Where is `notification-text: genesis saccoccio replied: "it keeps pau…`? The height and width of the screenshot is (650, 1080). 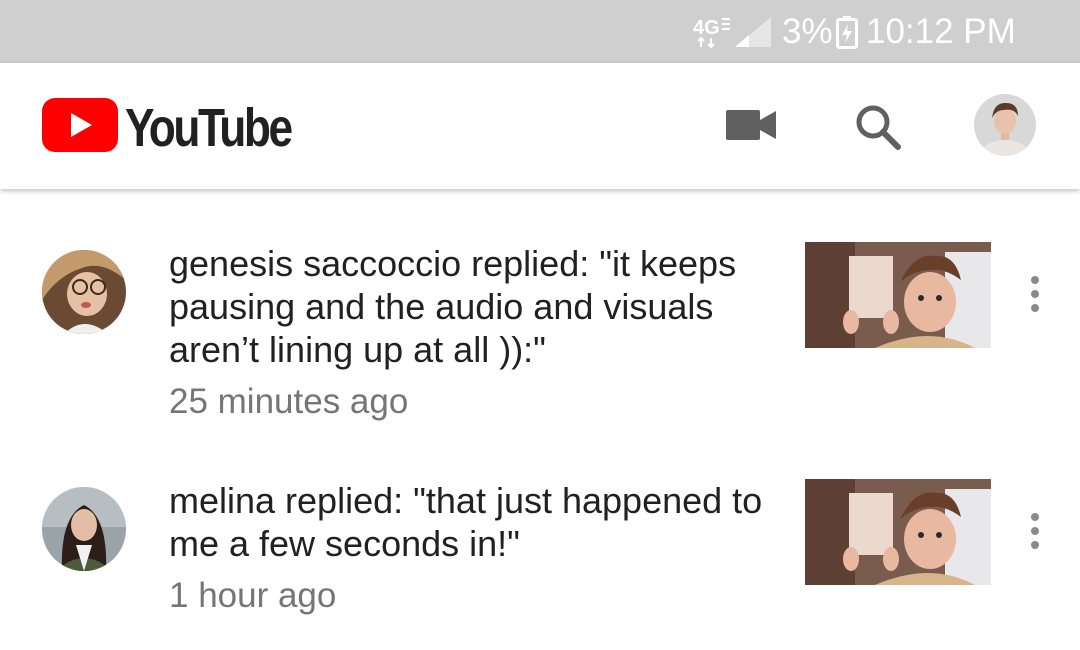
notification-text: genesis saccoccio replied: "it keeps pau… is located at coordinates (453, 306).